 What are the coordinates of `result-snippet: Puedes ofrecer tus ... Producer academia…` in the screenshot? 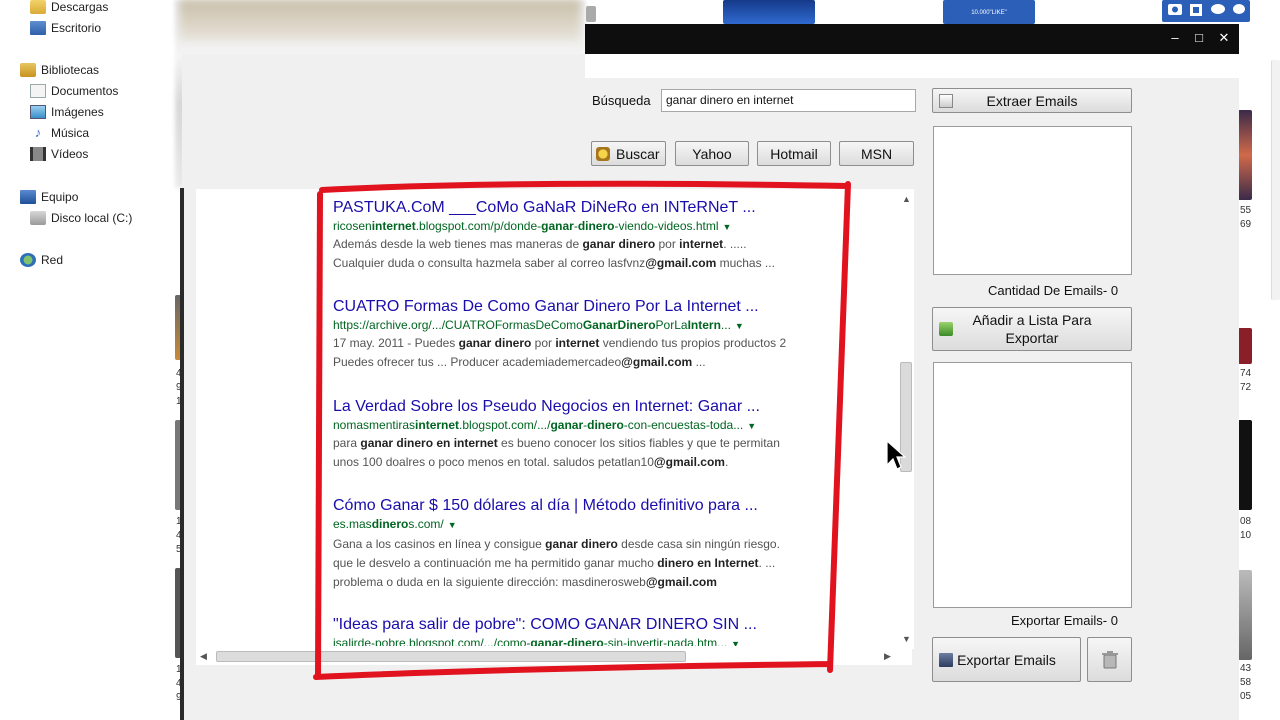 It's located at (519, 362).